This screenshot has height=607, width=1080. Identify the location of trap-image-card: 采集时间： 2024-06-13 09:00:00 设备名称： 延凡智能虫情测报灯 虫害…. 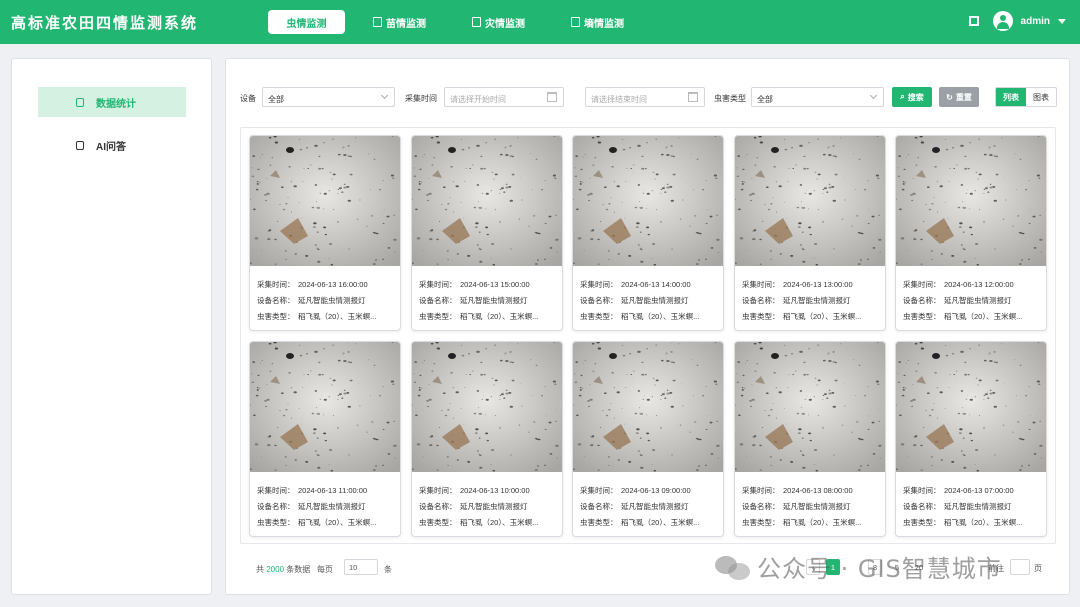
(648, 439).